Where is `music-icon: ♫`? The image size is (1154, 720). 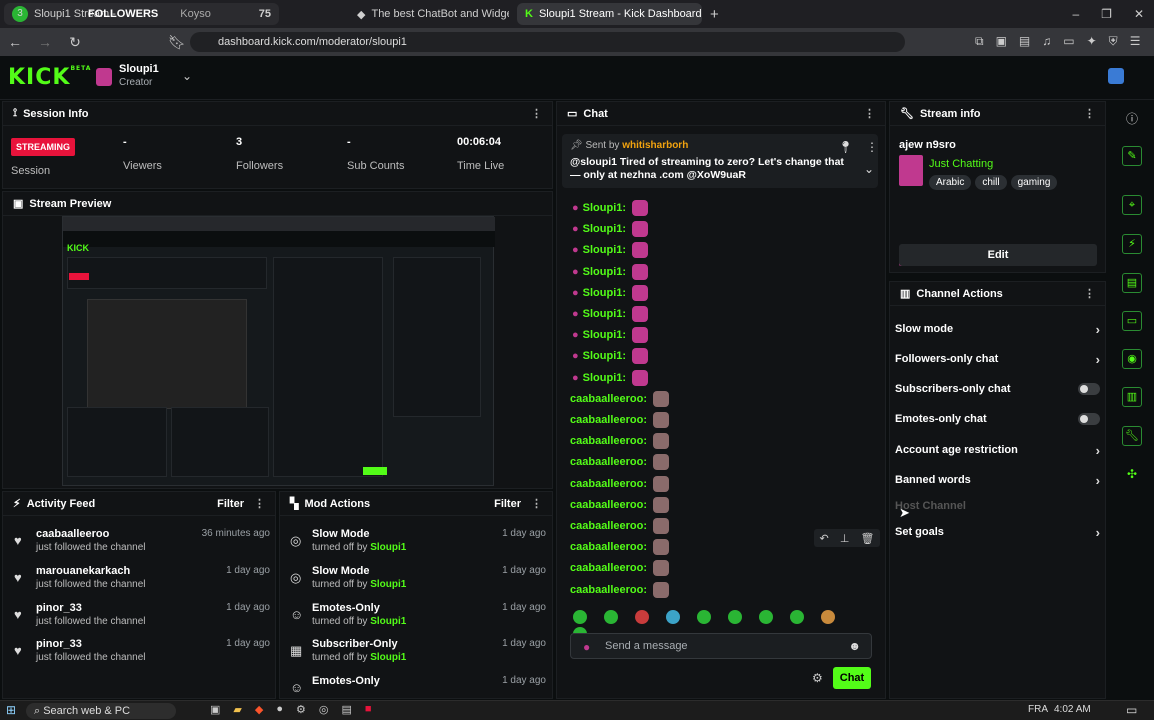
music-icon: ♫ is located at coordinates (1046, 41).